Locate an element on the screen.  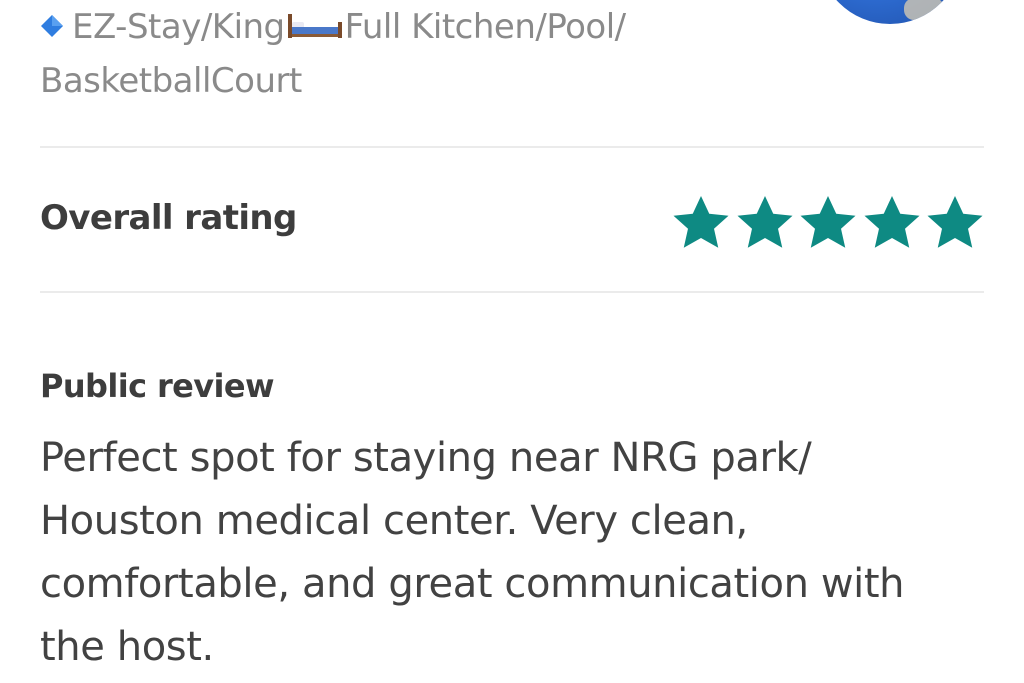
review-line: Houston medical center. Very clean, is located at coordinates (394, 521).